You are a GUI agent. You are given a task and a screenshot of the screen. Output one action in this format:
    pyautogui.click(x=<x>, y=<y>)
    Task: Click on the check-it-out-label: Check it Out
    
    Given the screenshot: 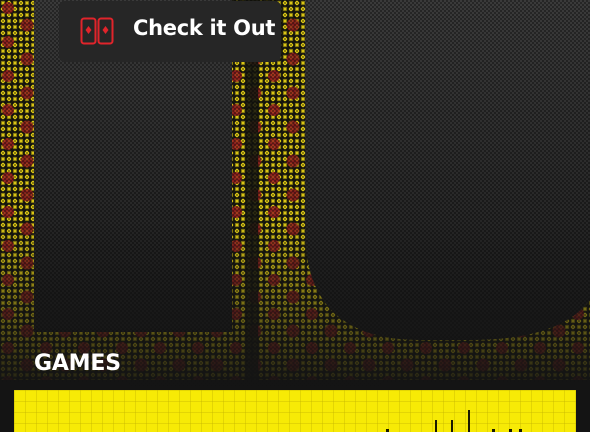 What is the action you would take?
    pyautogui.click(x=204, y=28)
    